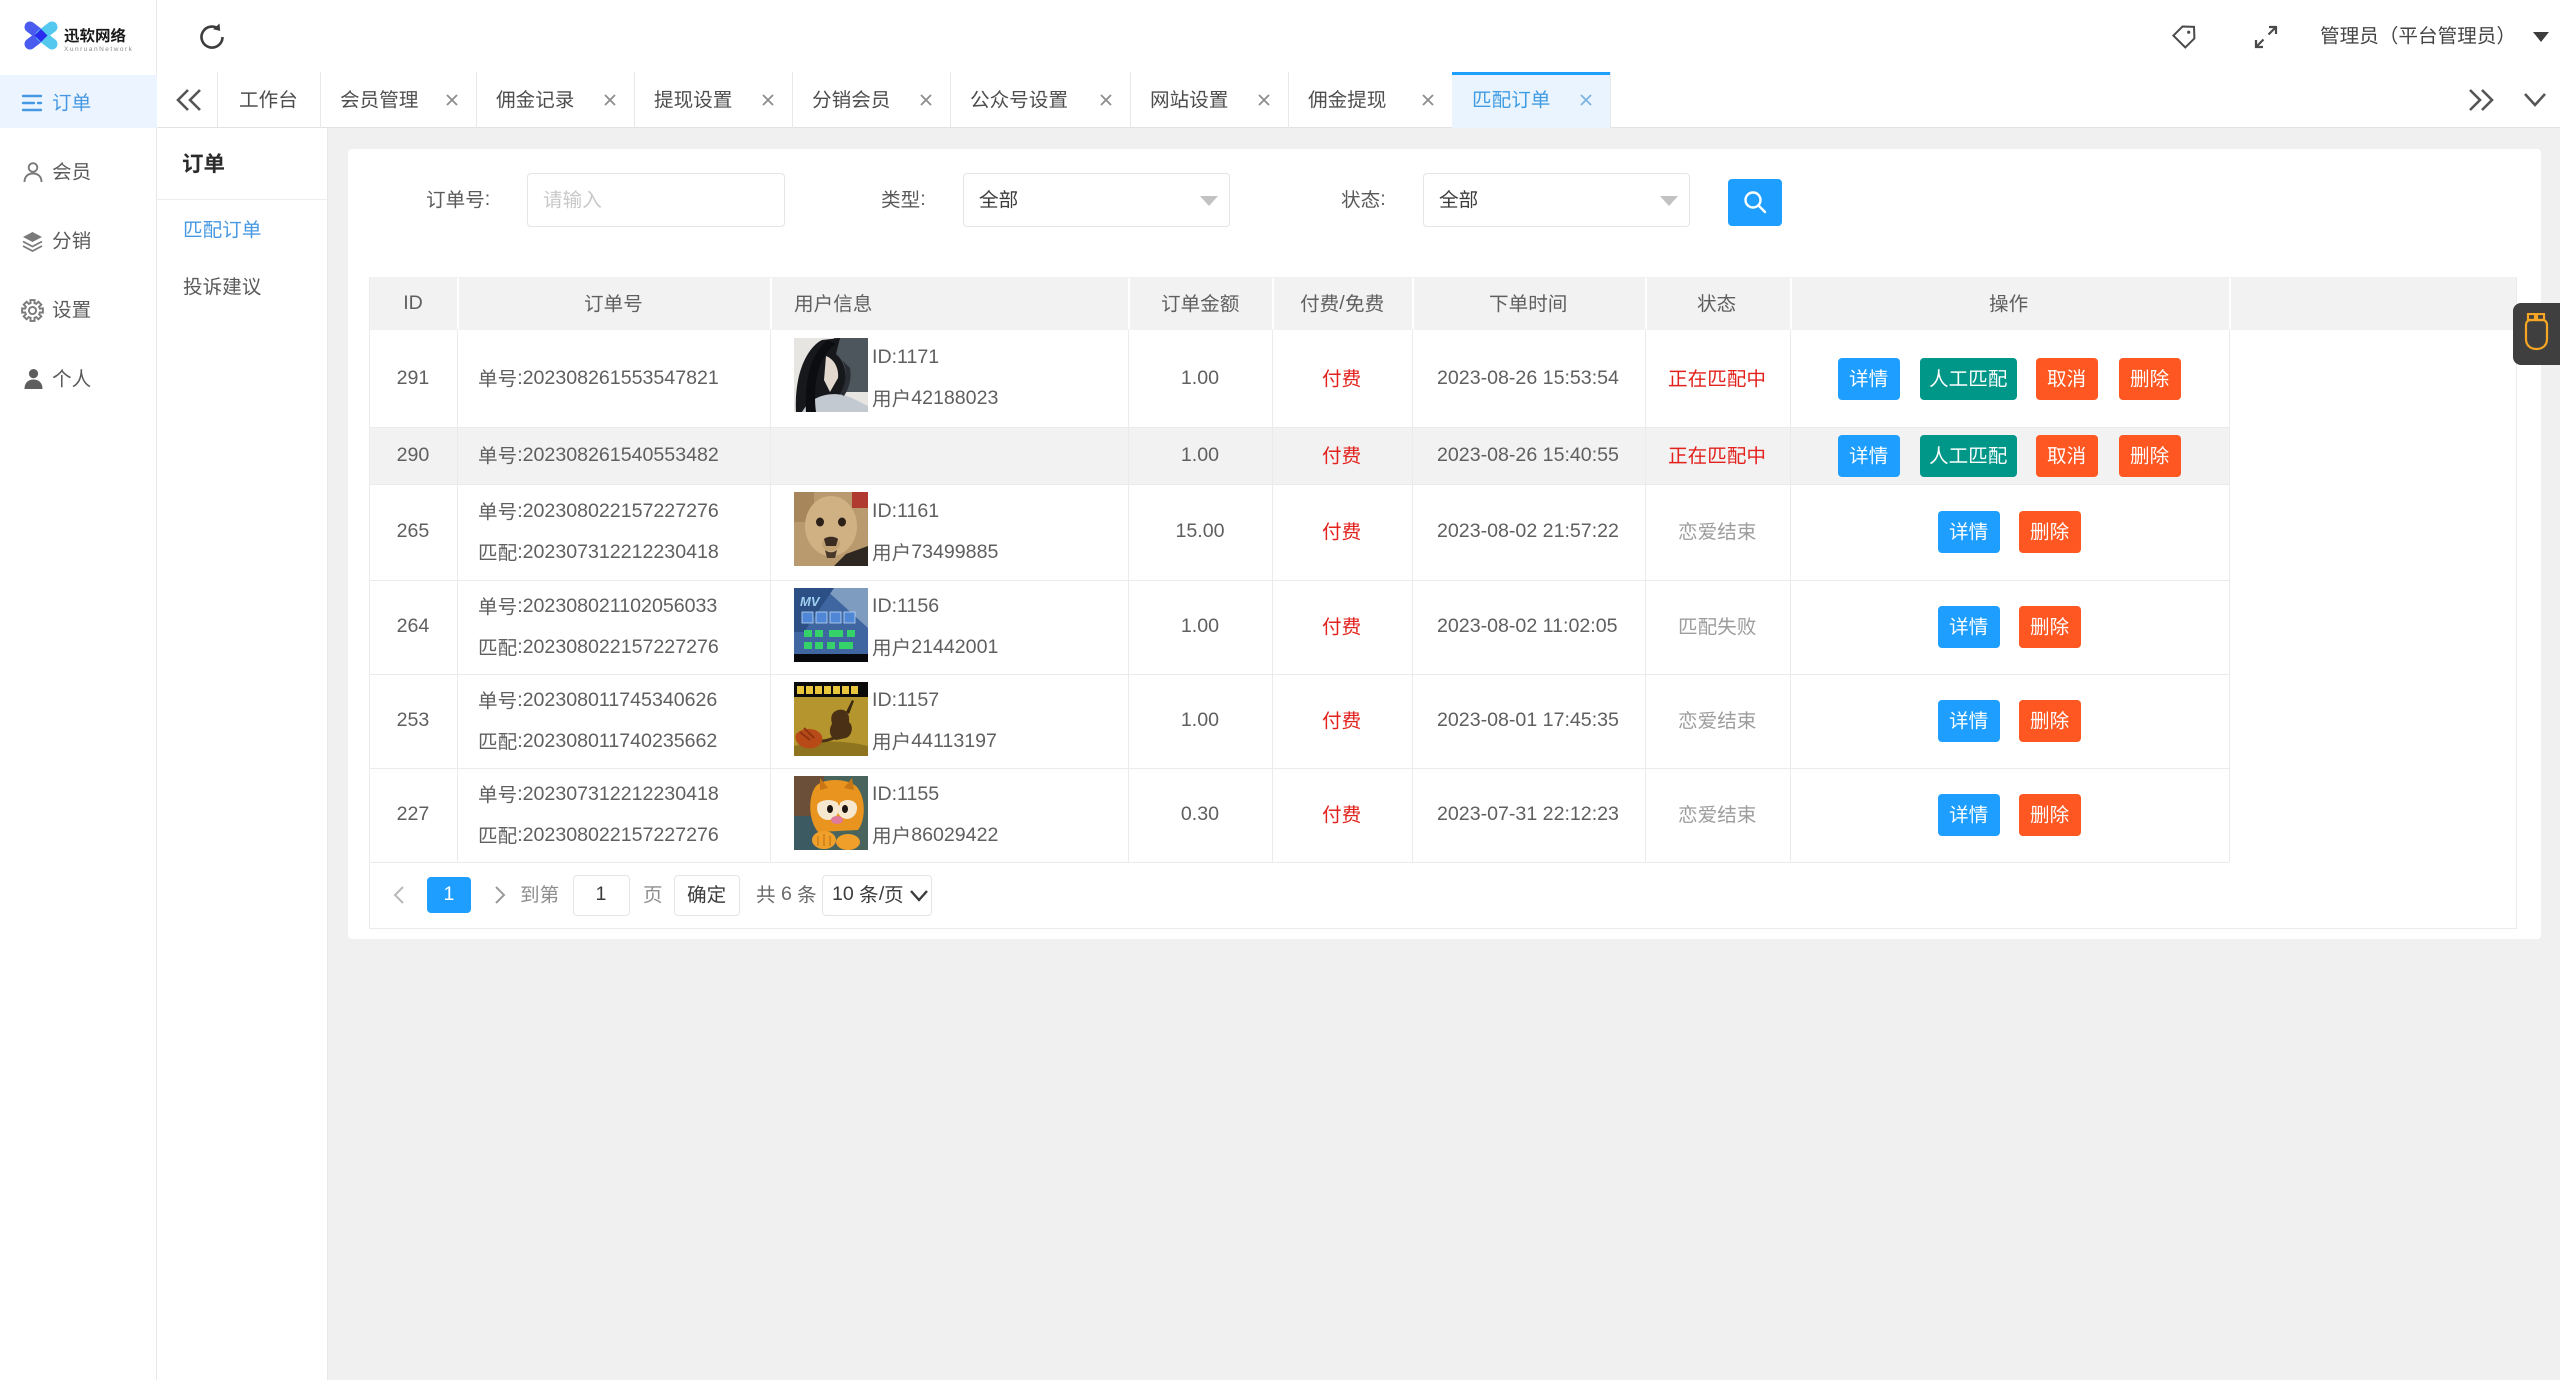 This screenshot has height=1380, width=2560. What do you see at coordinates (810, 601) in the screenshot?
I see `svg-text: MV` at bounding box center [810, 601].